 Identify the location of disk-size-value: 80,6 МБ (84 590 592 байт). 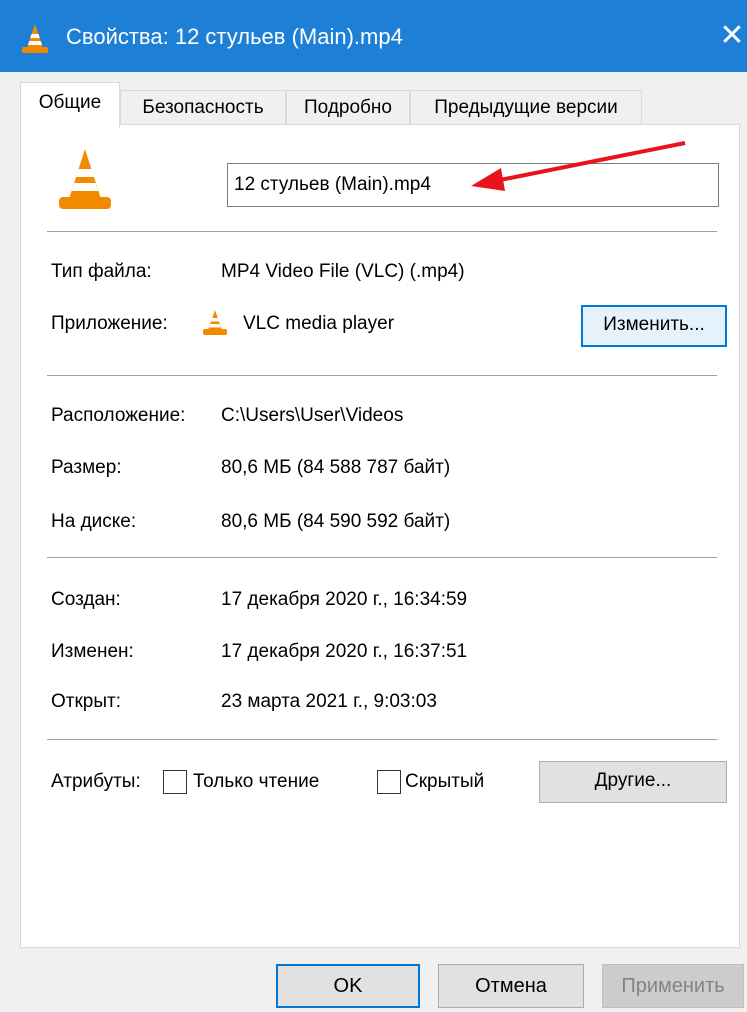
(336, 521).